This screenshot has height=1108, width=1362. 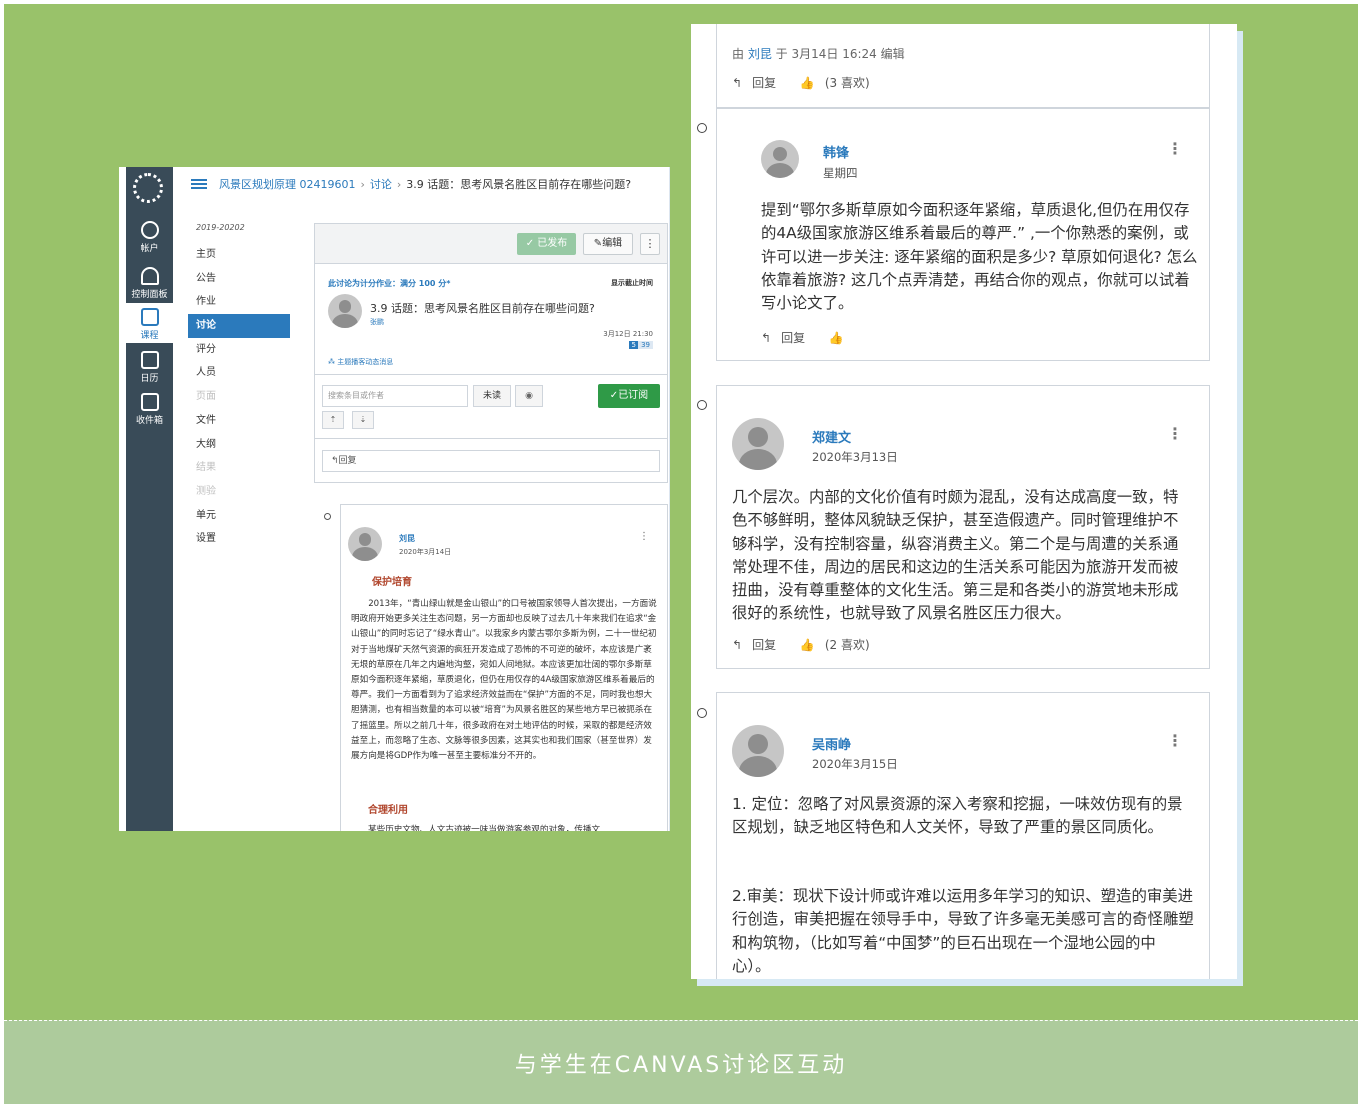 I want to click on topic-toolbar: ✓ 已发布 ✎编辑 ⋮, so click(x=491, y=244).